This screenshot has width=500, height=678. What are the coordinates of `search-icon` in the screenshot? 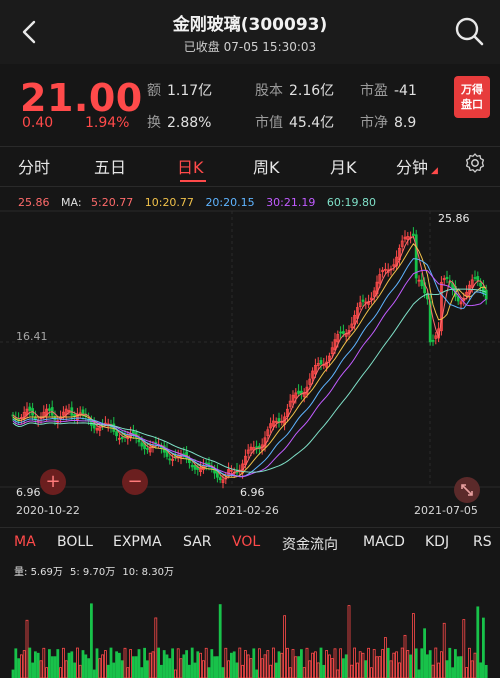 It's located at (469, 31).